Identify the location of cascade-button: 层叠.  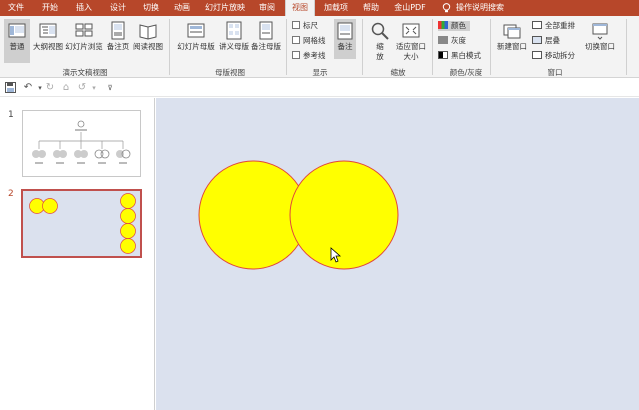
(546, 41).